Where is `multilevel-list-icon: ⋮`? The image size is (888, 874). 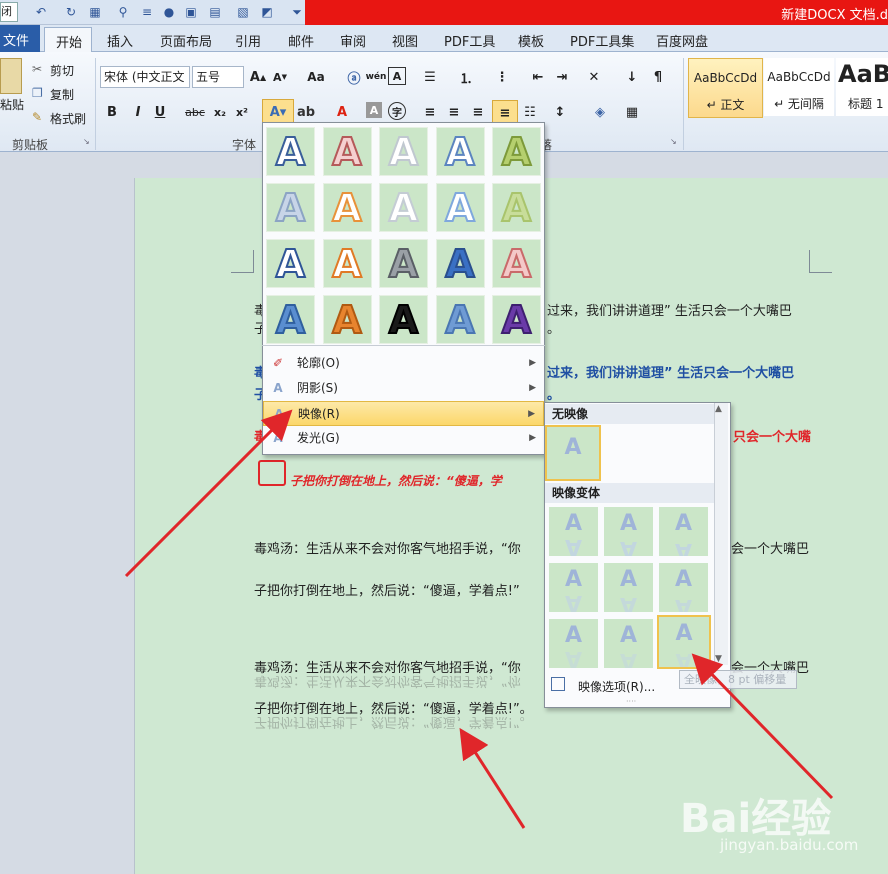
multilevel-list-icon: ⋮ is located at coordinates (502, 77).